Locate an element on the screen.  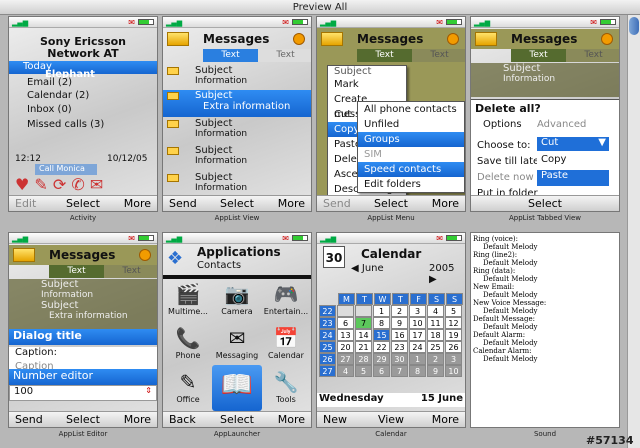
submenu-item-edit-folders: Edit folders is located at coordinates (411, 184).